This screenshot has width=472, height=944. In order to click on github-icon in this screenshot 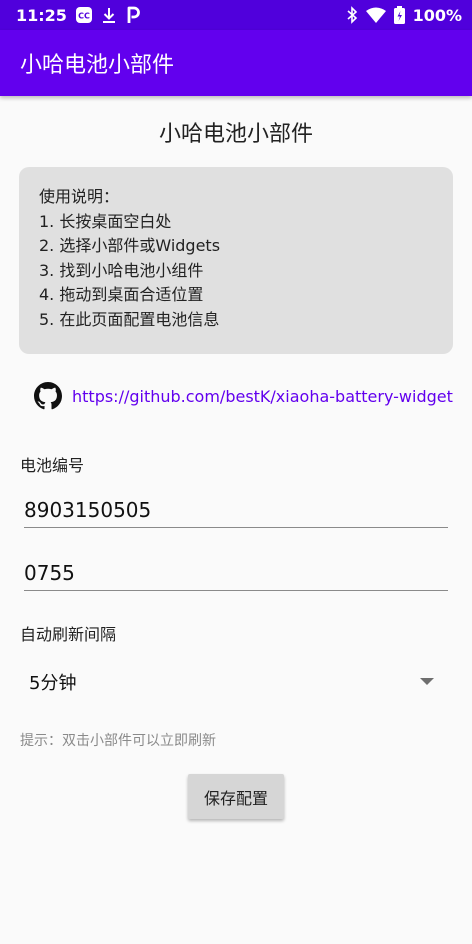, I will do `click(48, 396)`.